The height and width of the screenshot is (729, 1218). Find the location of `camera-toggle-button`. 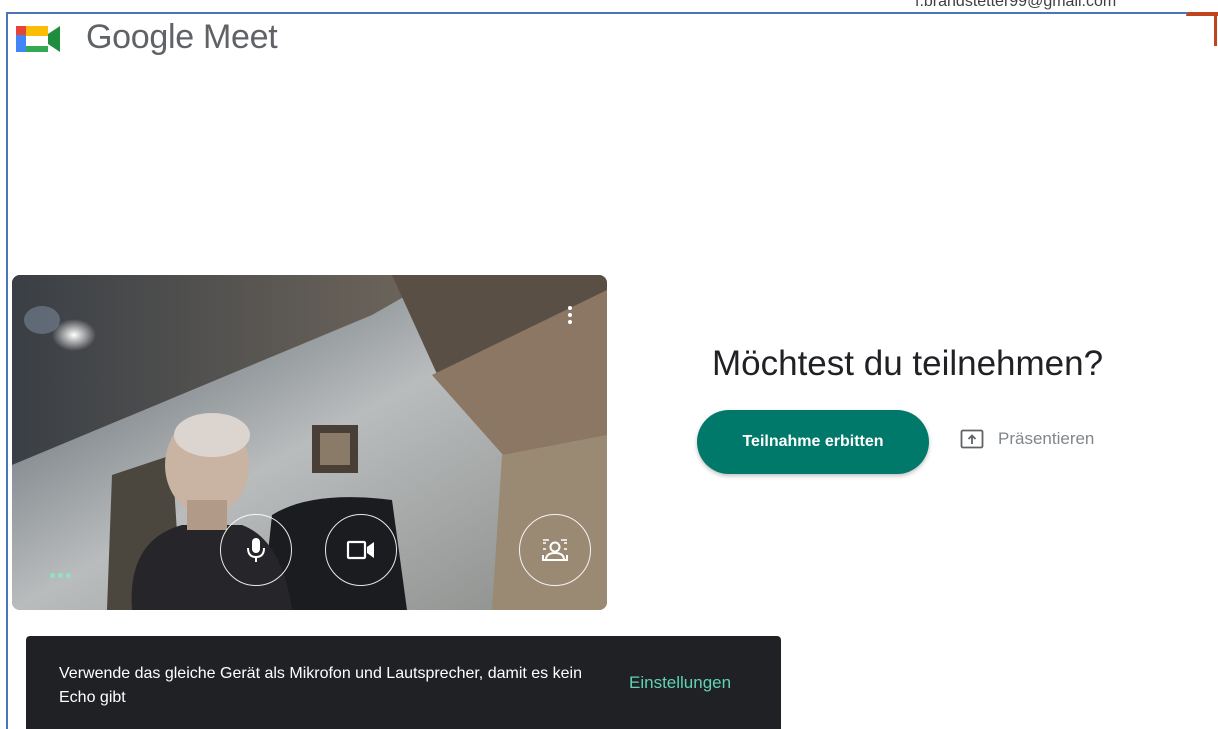

camera-toggle-button is located at coordinates (361, 550).